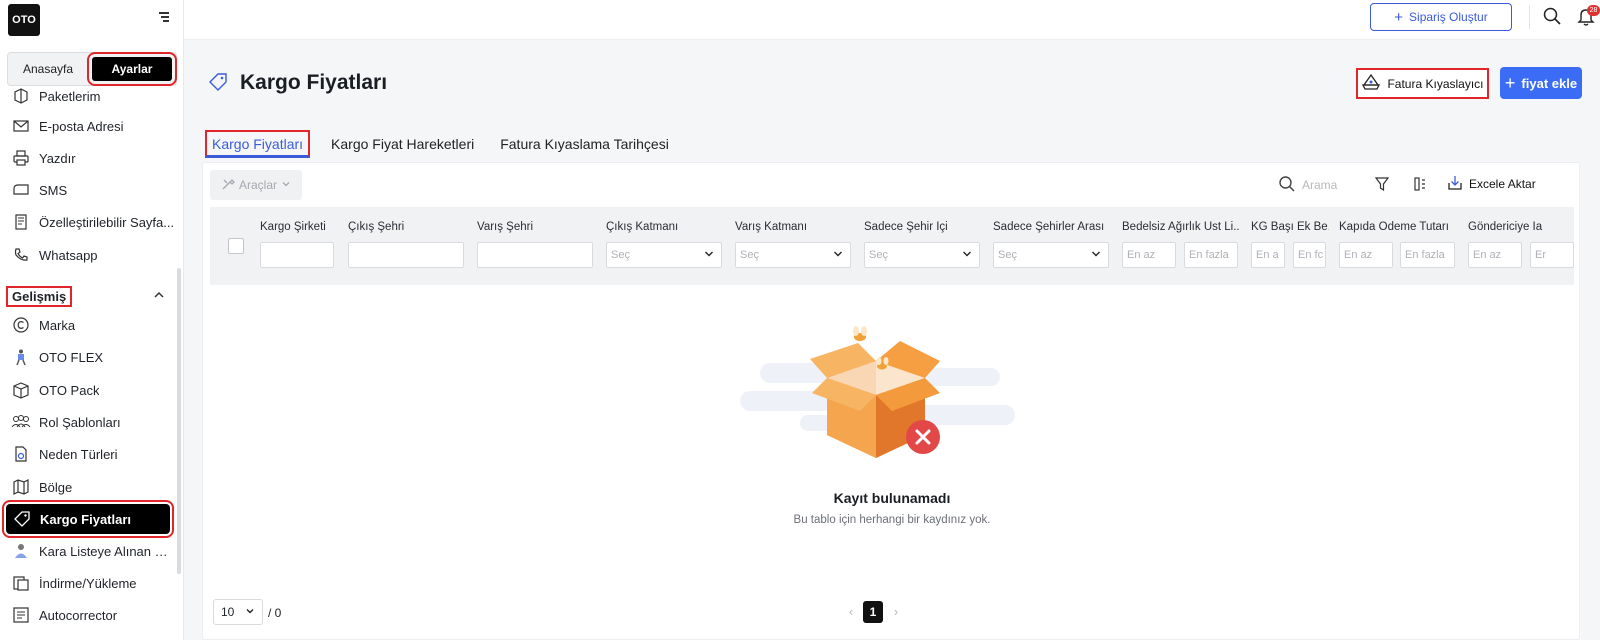  What do you see at coordinates (402, 144) in the screenshot?
I see `tab-price-movements: Kargo Fiyat Hareketleri` at bounding box center [402, 144].